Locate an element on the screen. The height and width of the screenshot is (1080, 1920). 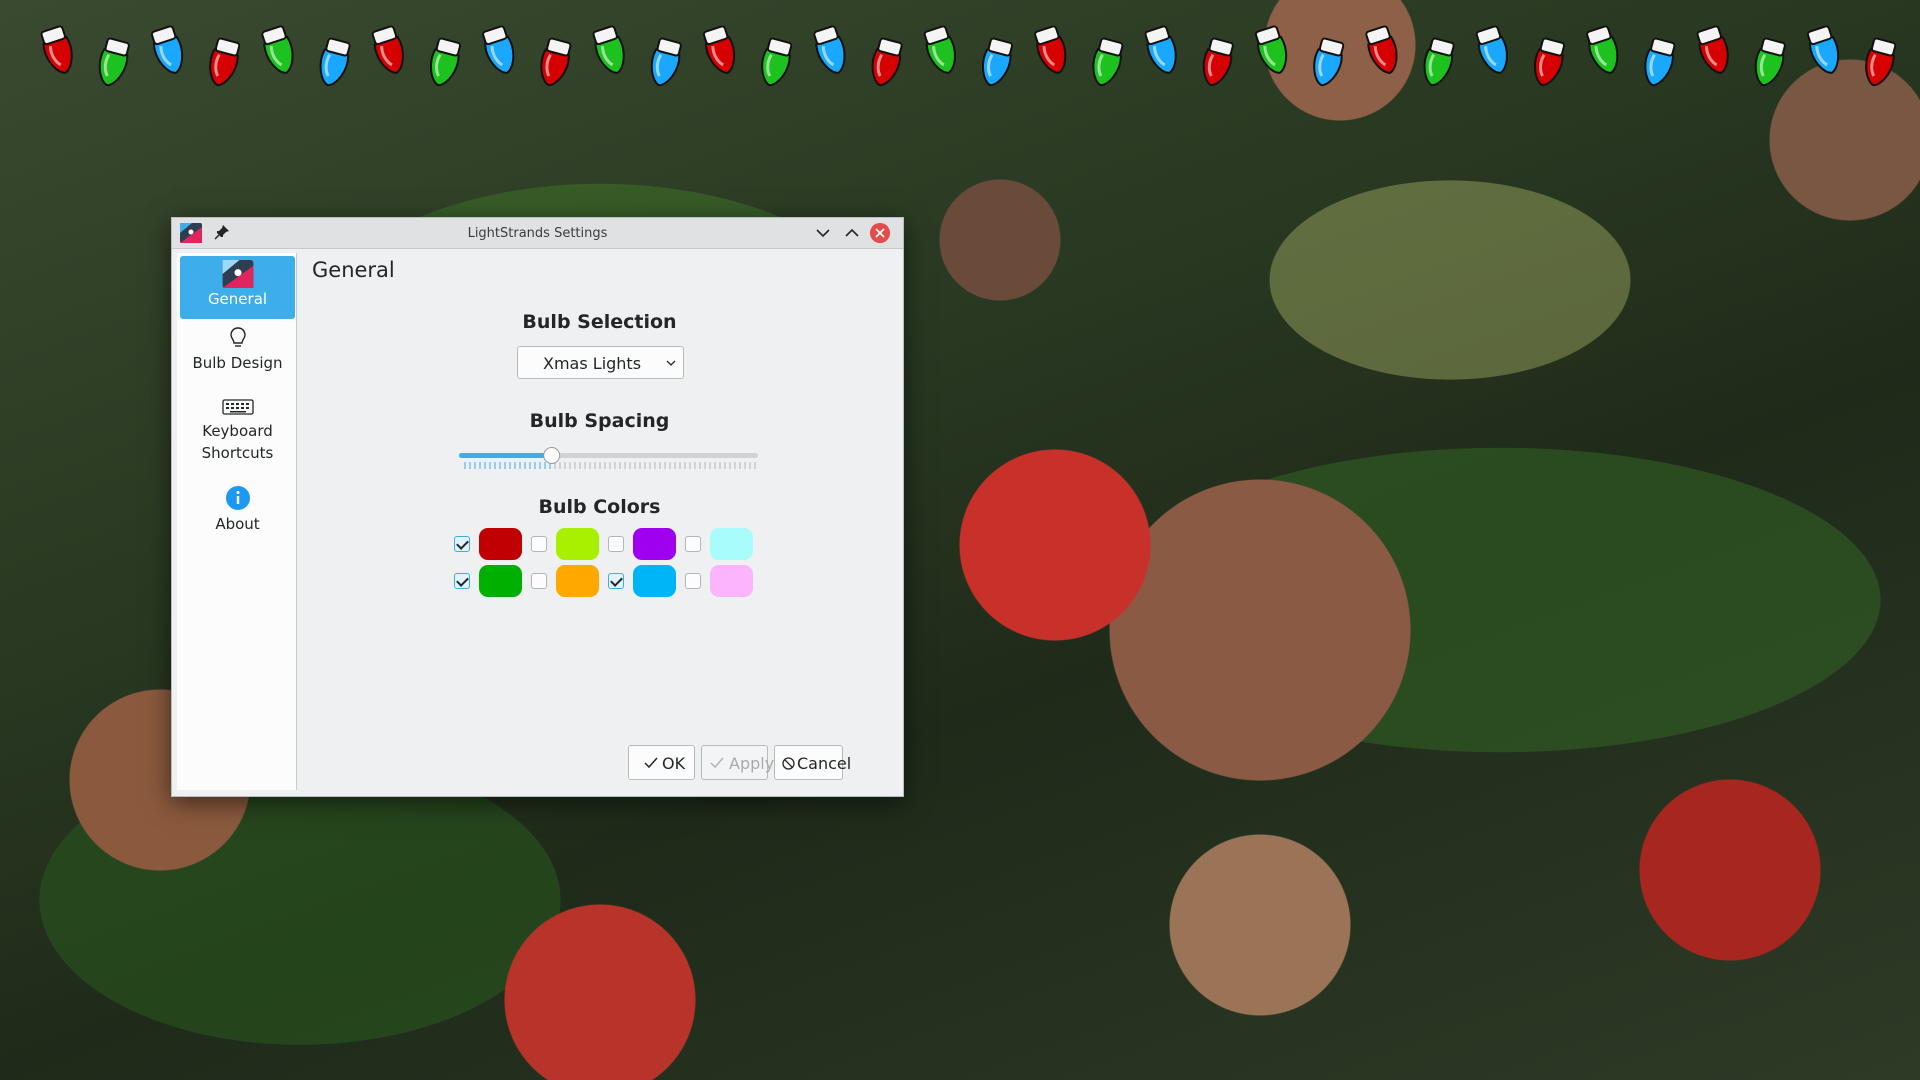
christmas-lights-strand is located at coordinates (960, 50).